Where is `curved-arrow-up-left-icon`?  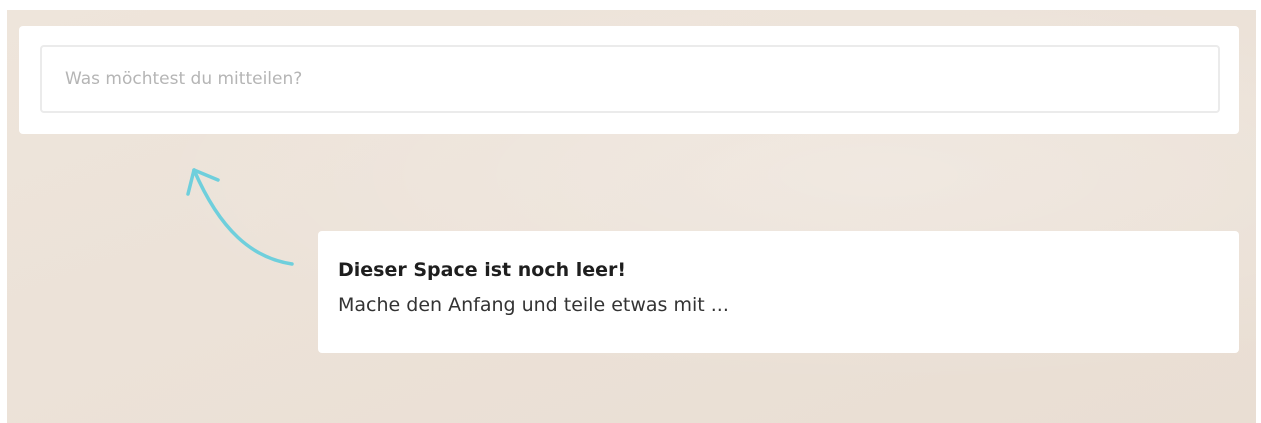
curved-arrow-up-left-icon is located at coordinates (240, 217).